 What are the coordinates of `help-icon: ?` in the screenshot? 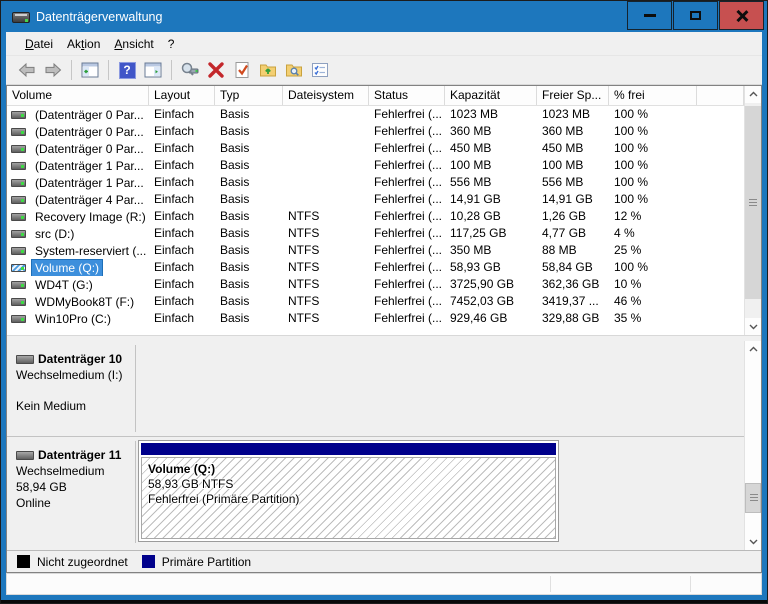 It's located at (127, 70).